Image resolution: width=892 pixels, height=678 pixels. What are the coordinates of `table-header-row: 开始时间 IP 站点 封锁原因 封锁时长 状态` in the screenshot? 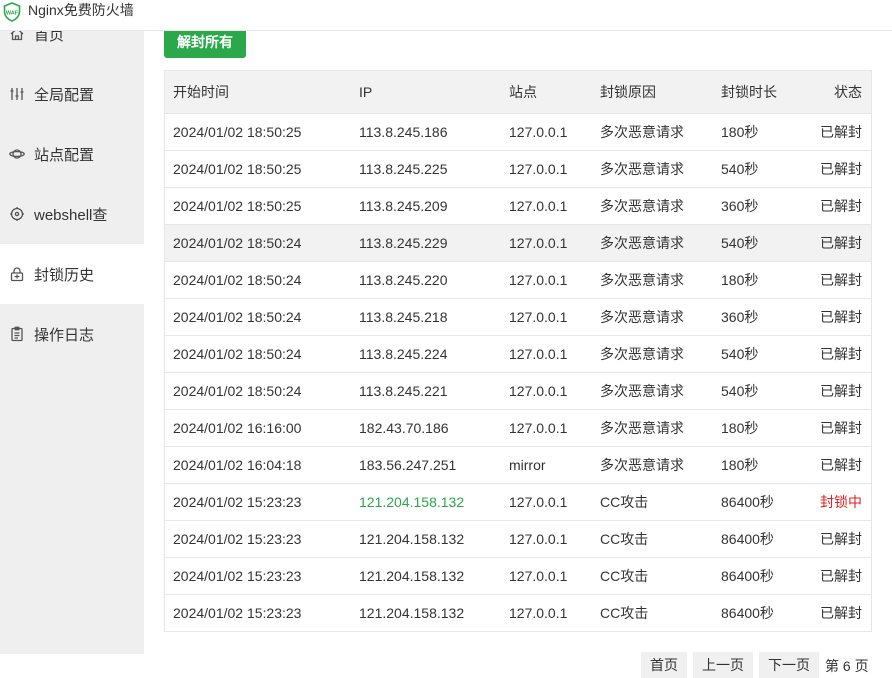 It's located at (518, 92).